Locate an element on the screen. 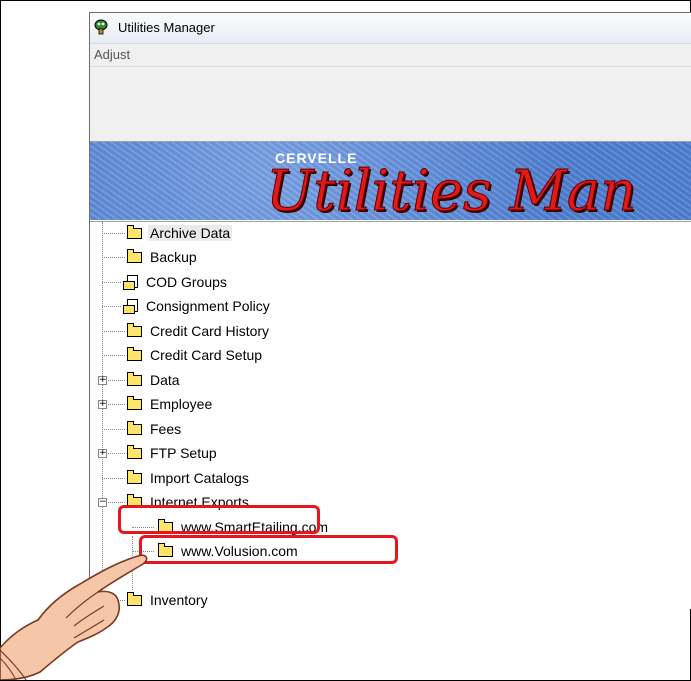 This screenshot has height=681, width=691. app-banner: CERVELLE Utilities Man is located at coordinates (390, 181).